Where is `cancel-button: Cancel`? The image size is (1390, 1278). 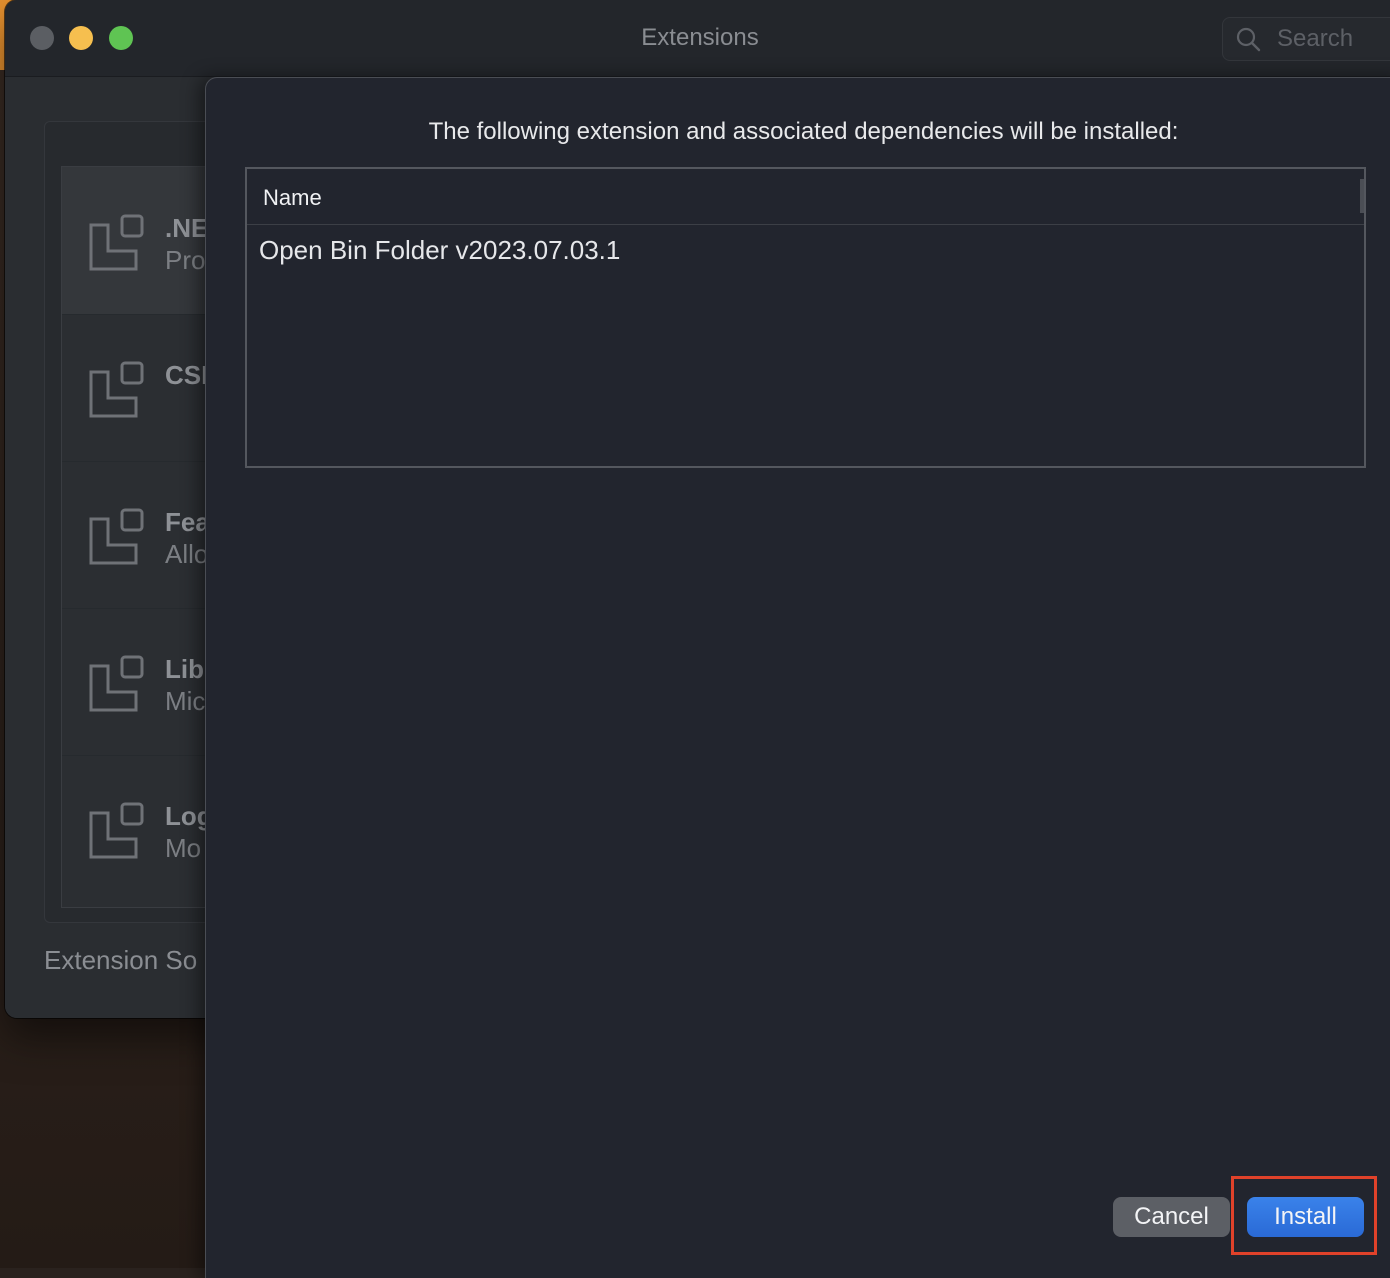 cancel-button: Cancel is located at coordinates (1171, 1217).